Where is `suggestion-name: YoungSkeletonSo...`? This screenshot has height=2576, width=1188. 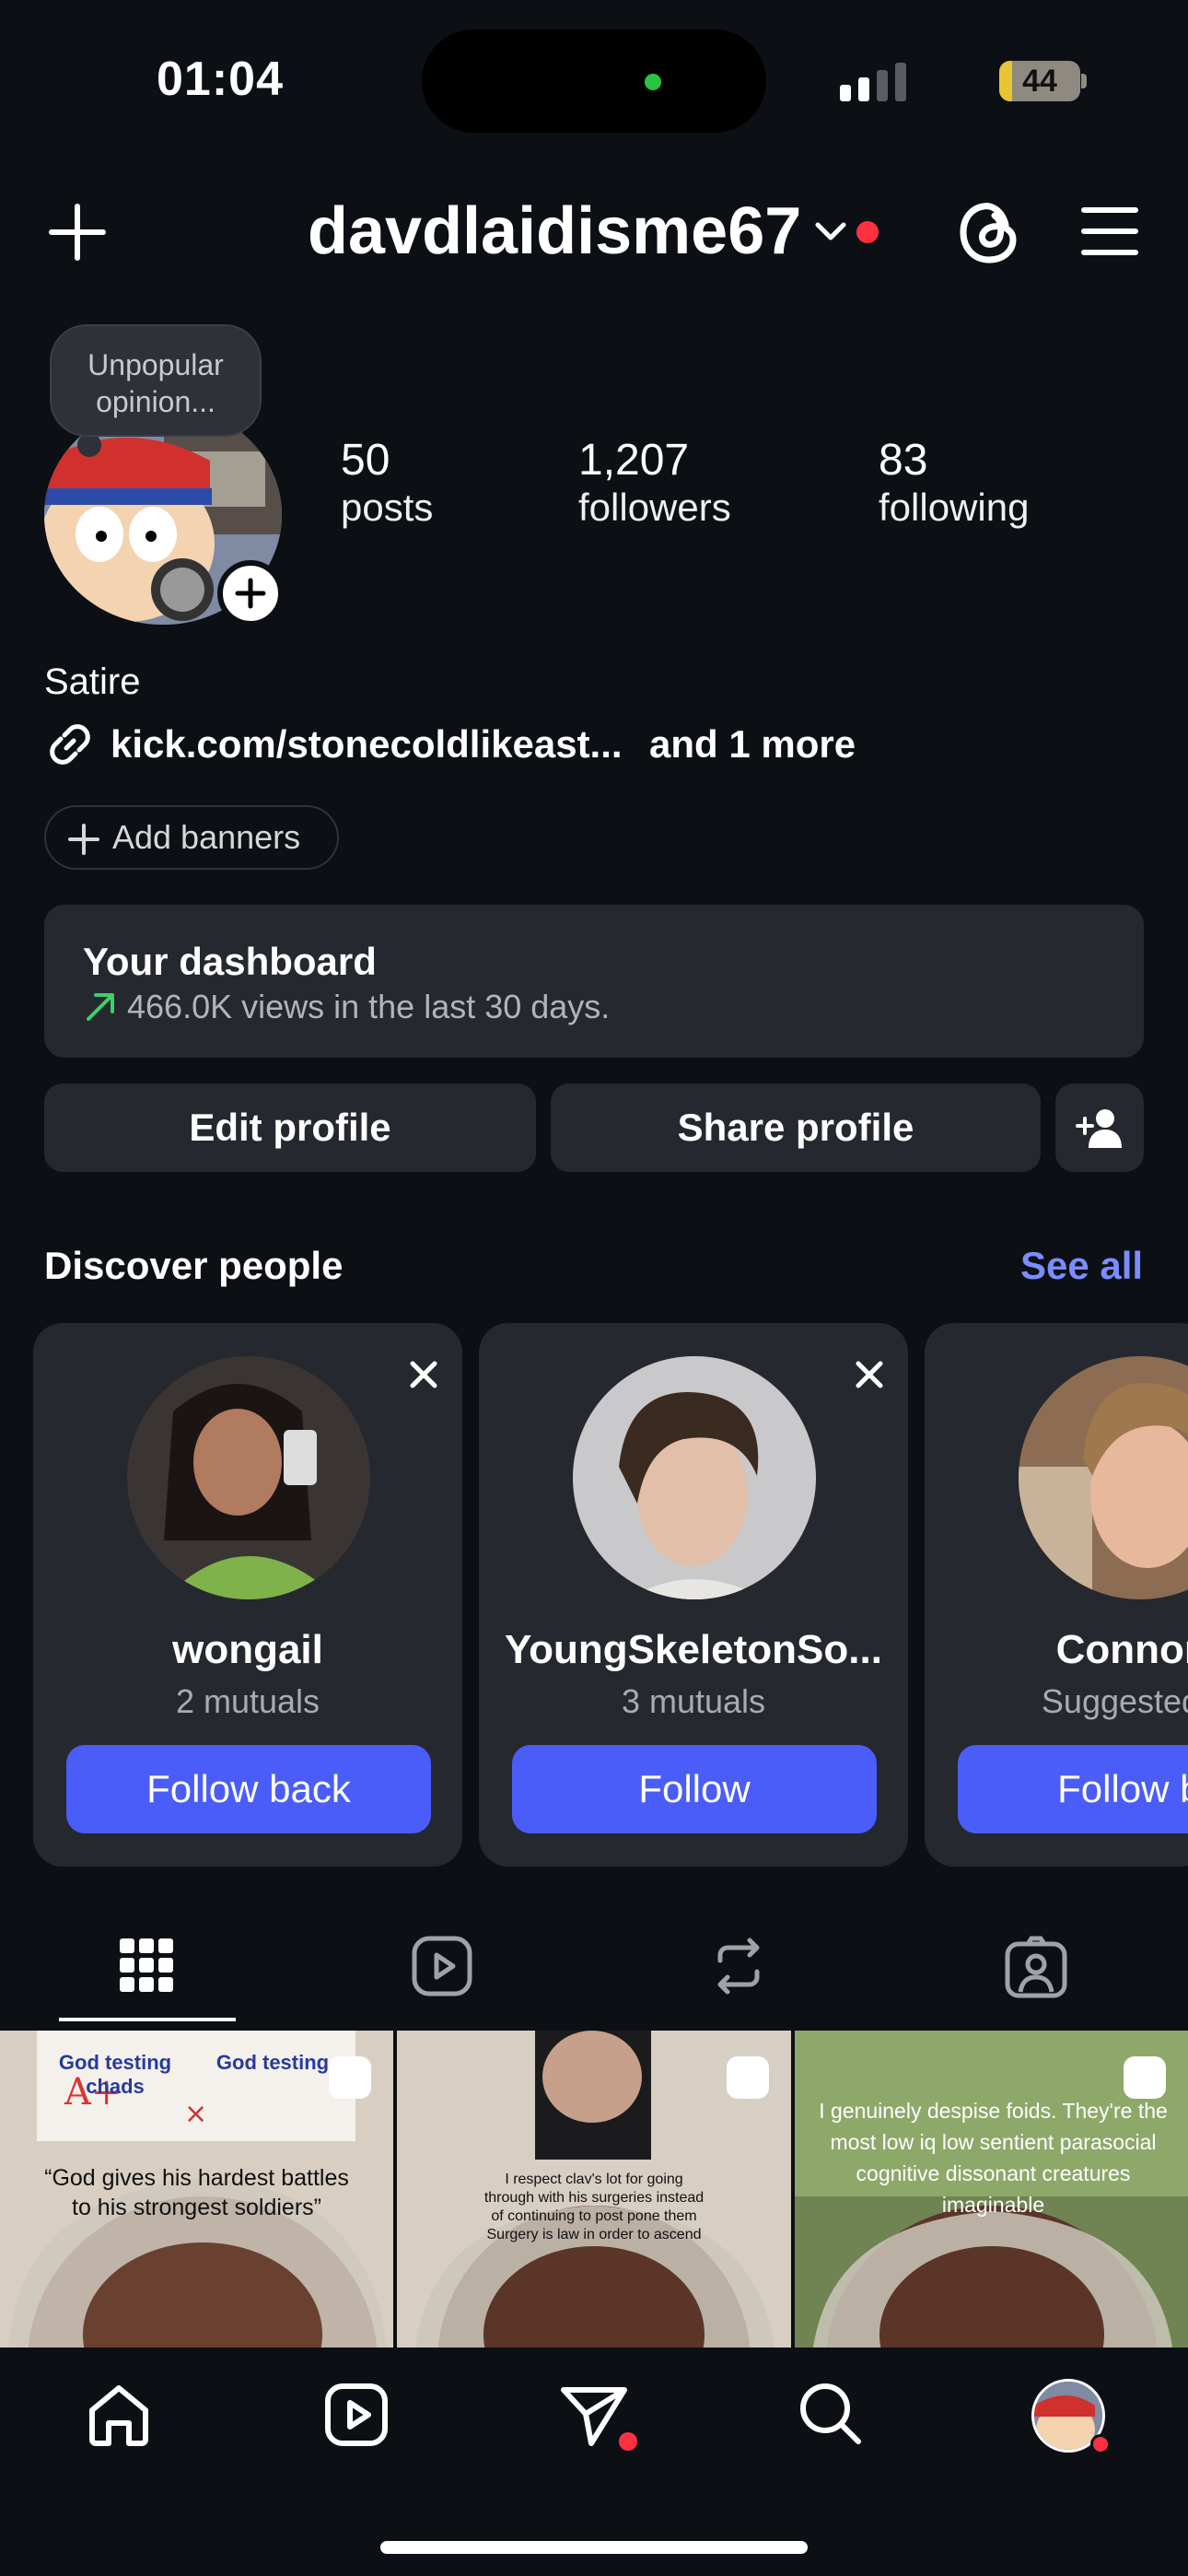
suggestion-name: YoungSkeletonSo... is located at coordinates (693, 1650).